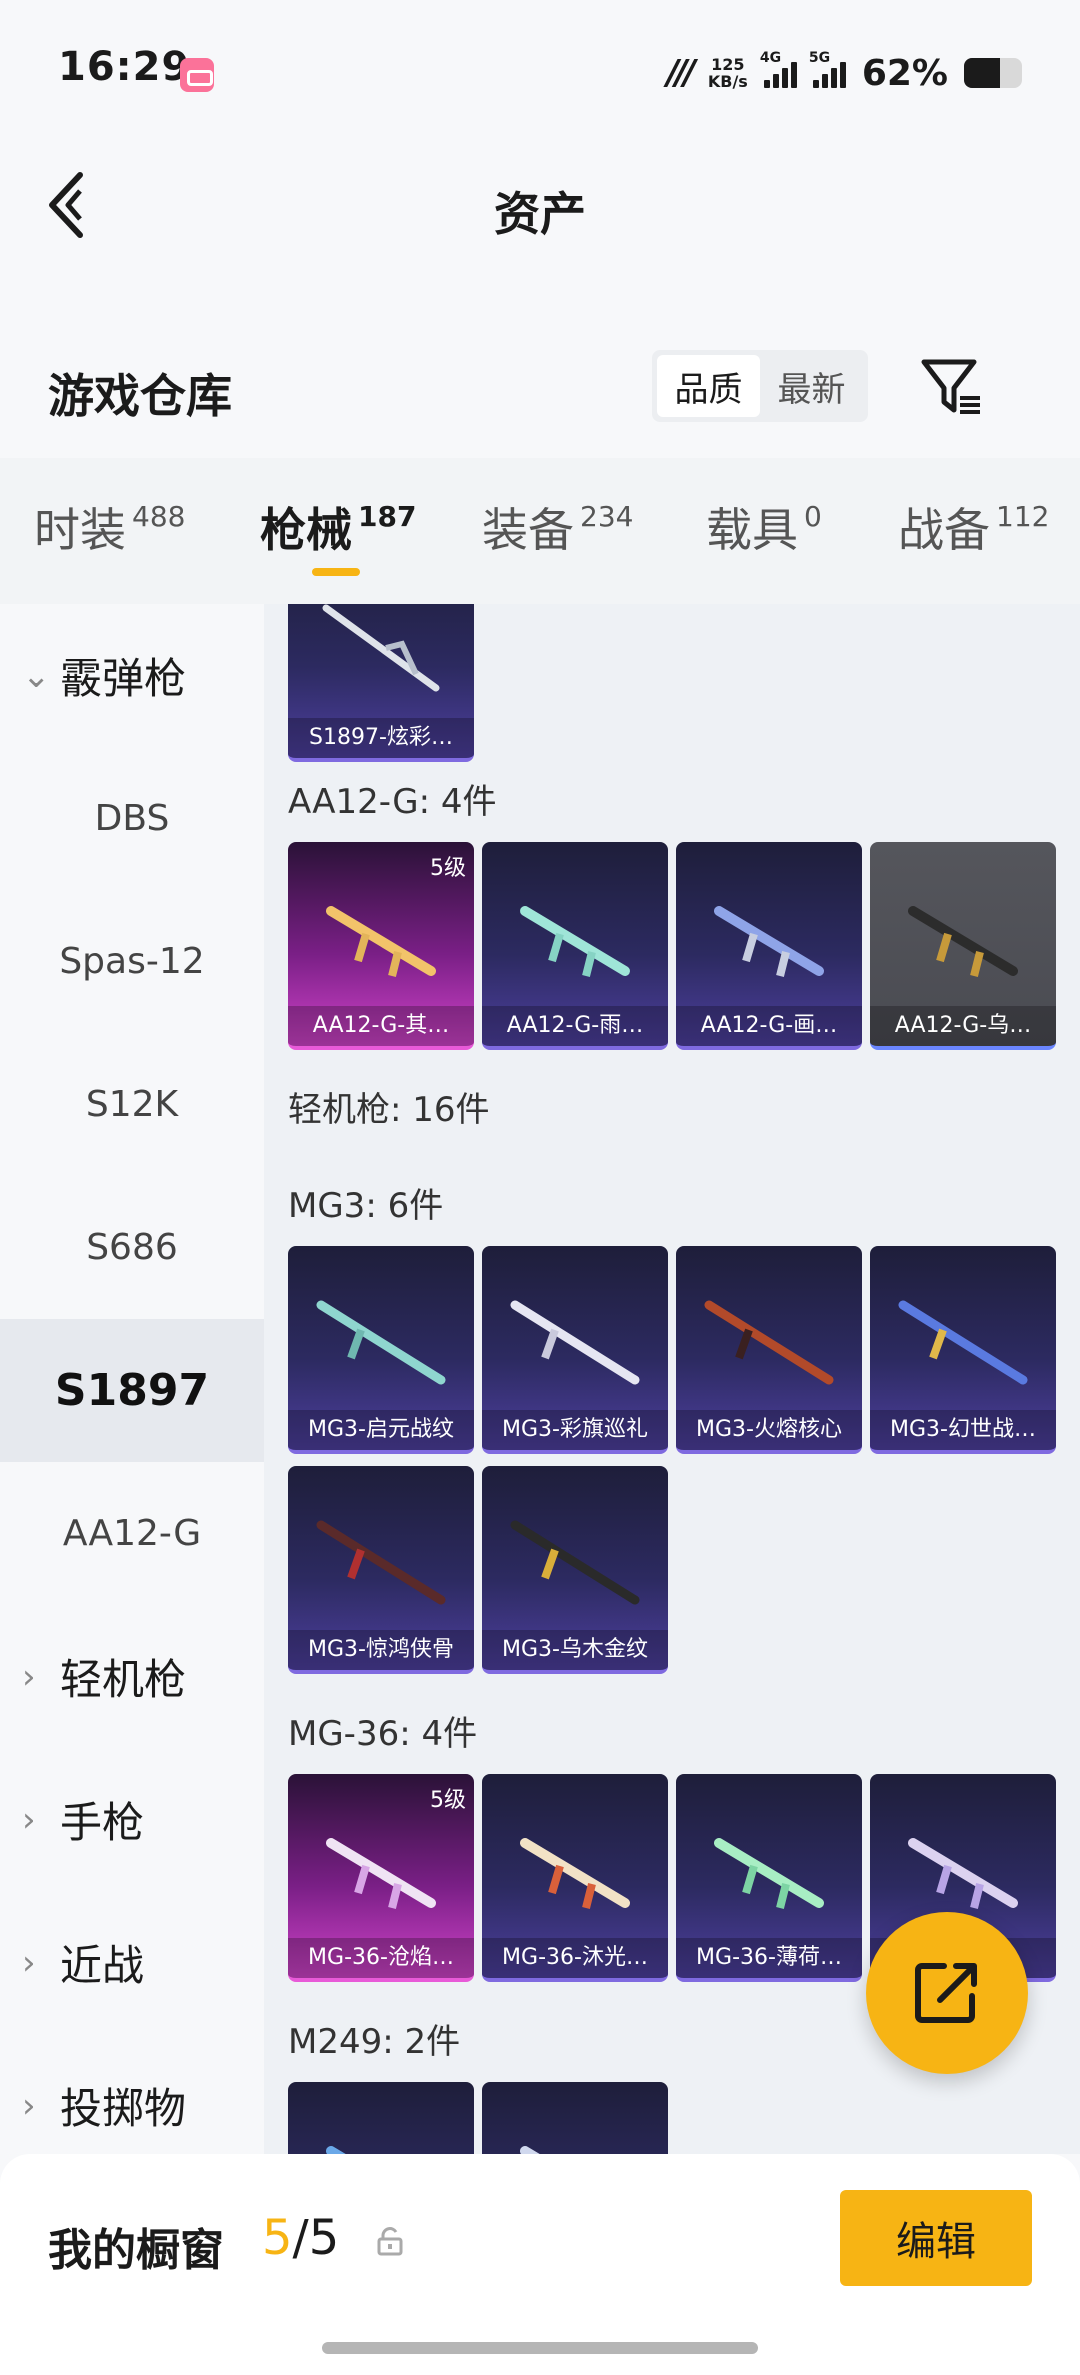 This screenshot has height=2375, width=1080. Describe the element at coordinates (575, 1430) in the screenshot. I see `item-card-name: MG3-彩旗巡礼` at that location.